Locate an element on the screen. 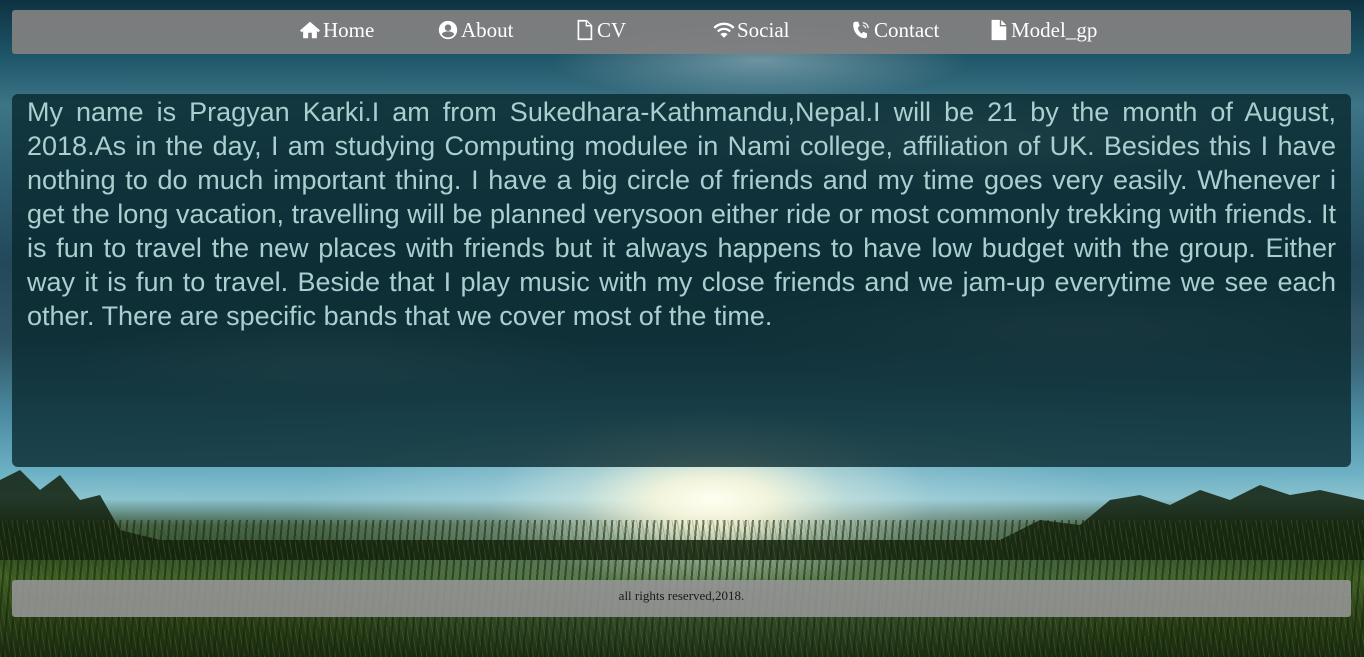 This screenshot has width=1364, height=657. user-circle-icon is located at coordinates (448, 30).